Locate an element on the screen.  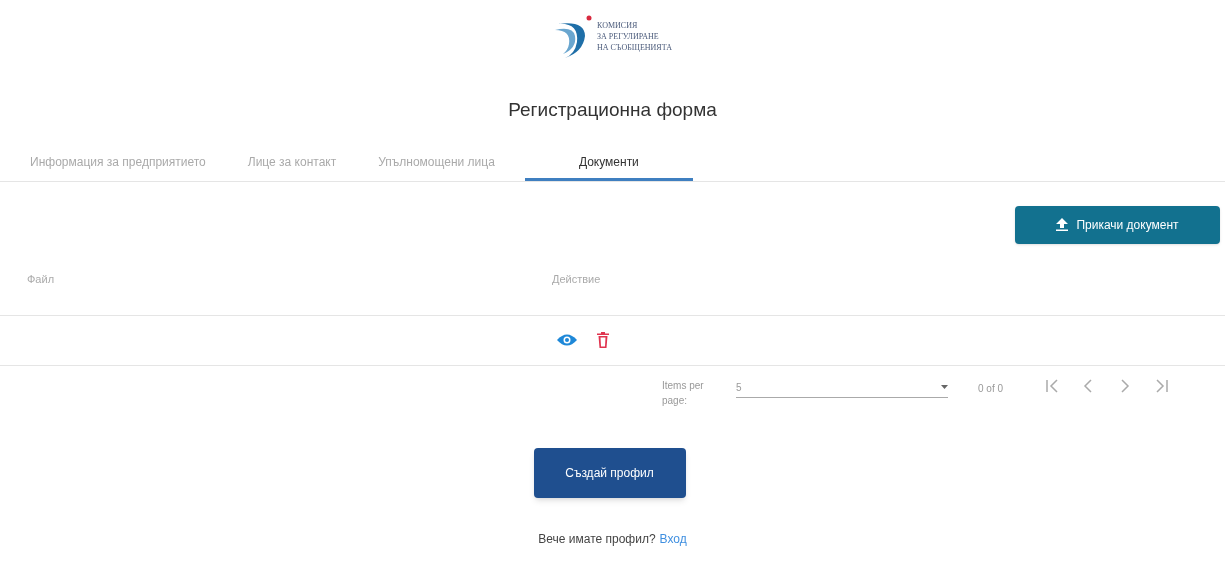
upload-document-button: Прикачи документ is located at coordinates (1117, 224).